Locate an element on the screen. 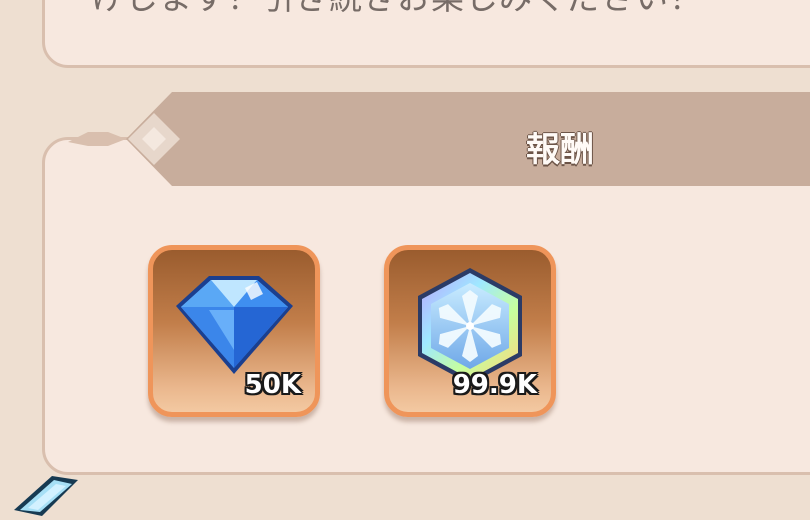 Image resolution: width=810 pixels, height=520 pixels. reward-quantity: 99.9K is located at coordinates (494, 385).